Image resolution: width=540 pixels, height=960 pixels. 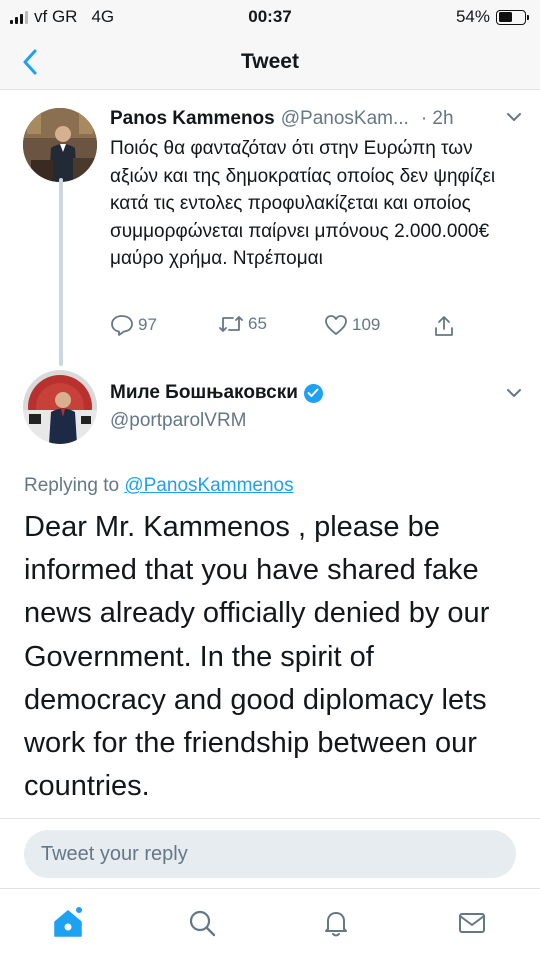 I want to click on tab-notifications, so click(x=336, y=923).